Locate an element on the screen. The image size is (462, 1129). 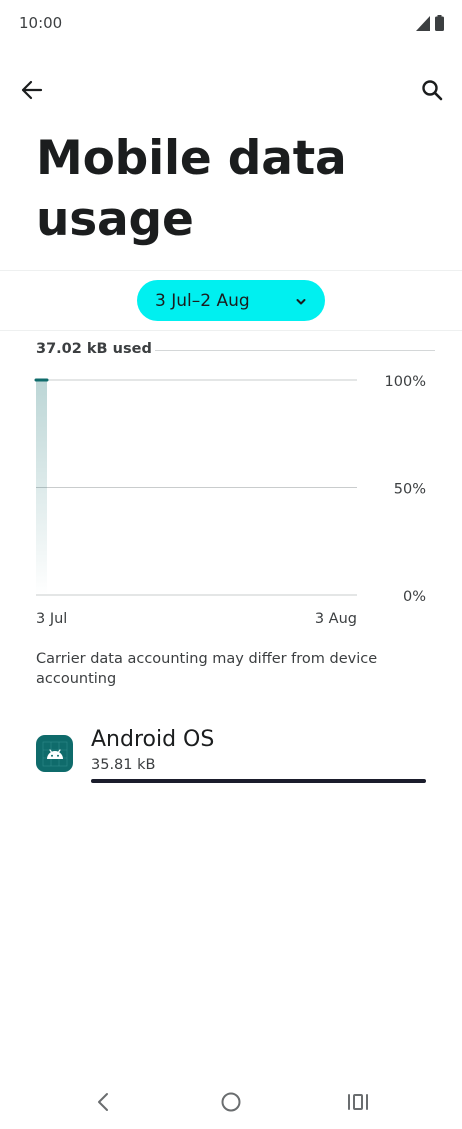
nav-recents-button is located at coordinates (358, 1104).